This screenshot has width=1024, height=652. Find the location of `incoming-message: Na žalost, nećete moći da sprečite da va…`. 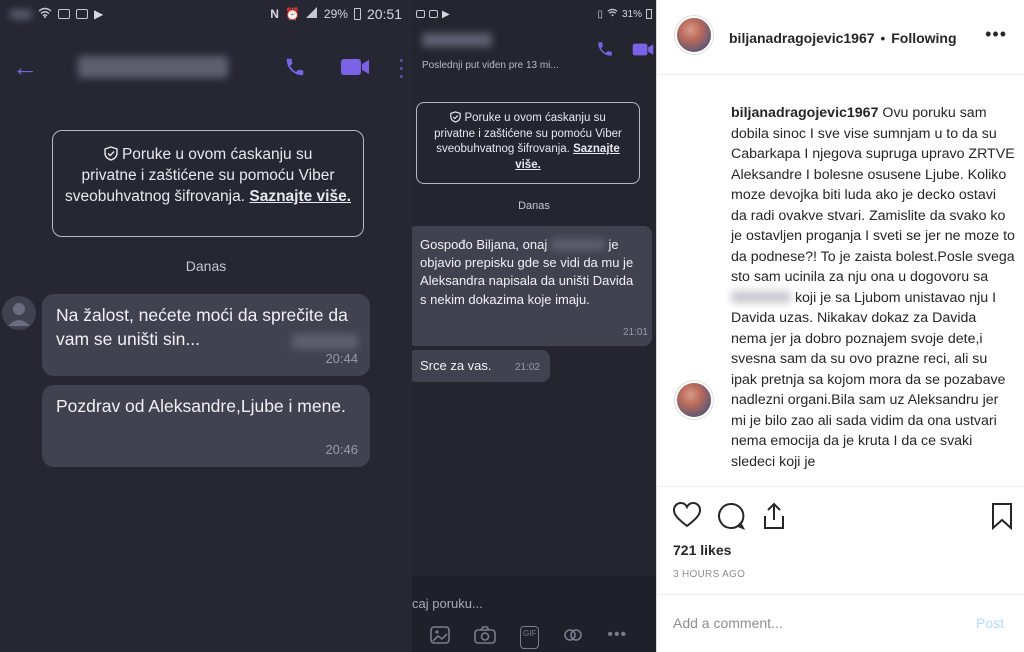

incoming-message: Na žalost, nećete moći da sprečite da va… is located at coordinates (206, 335).